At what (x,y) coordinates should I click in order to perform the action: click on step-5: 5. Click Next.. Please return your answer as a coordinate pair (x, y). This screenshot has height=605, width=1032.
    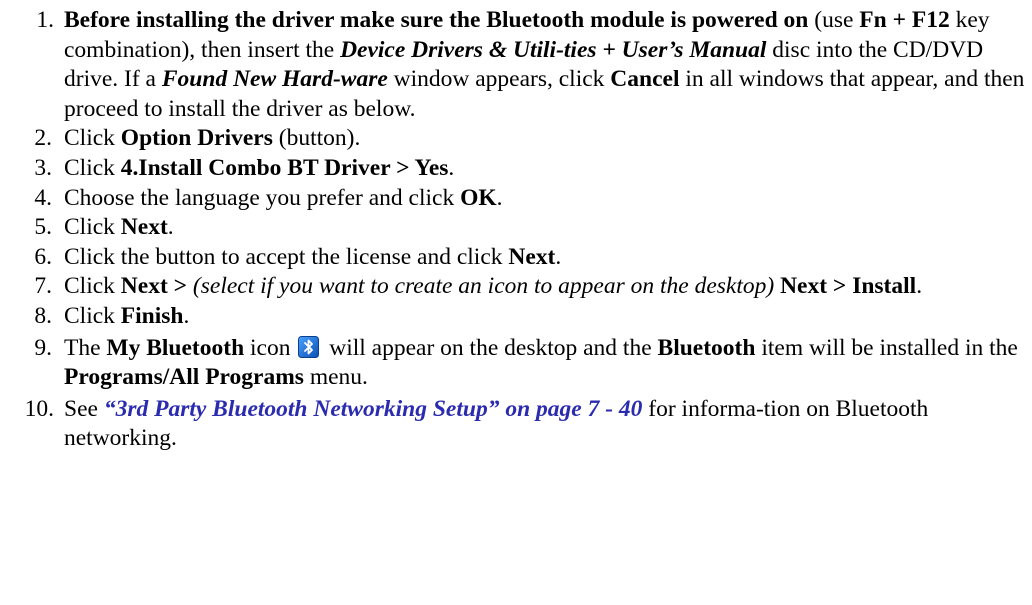
    Looking at the image, I should click on (515, 228).